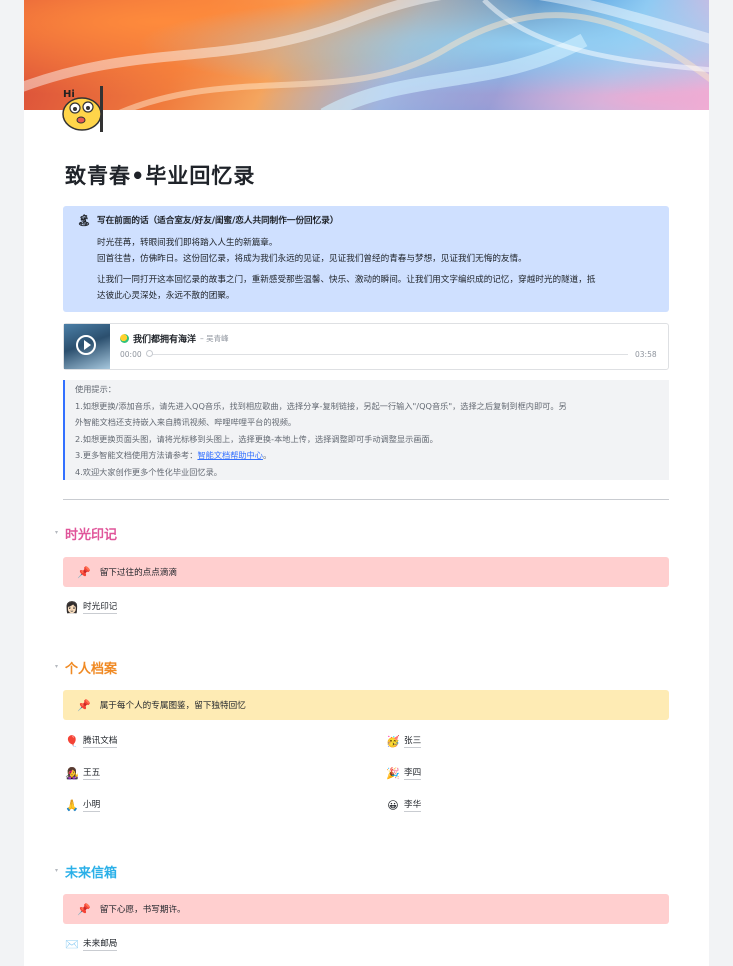 The height and width of the screenshot is (966, 733). Describe the element at coordinates (149, 353) in the screenshot. I see `progress-handle` at that location.